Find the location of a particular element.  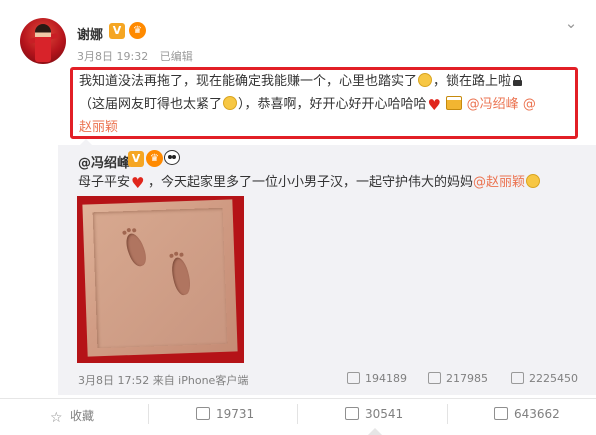

post-date: 3月8日 19:32 is located at coordinates (112, 56).